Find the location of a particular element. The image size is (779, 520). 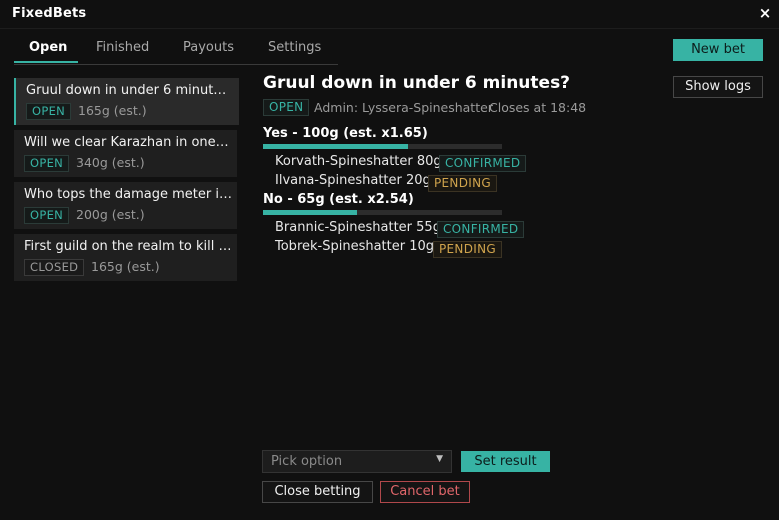

new-bet-button: New bet is located at coordinates (718, 50).